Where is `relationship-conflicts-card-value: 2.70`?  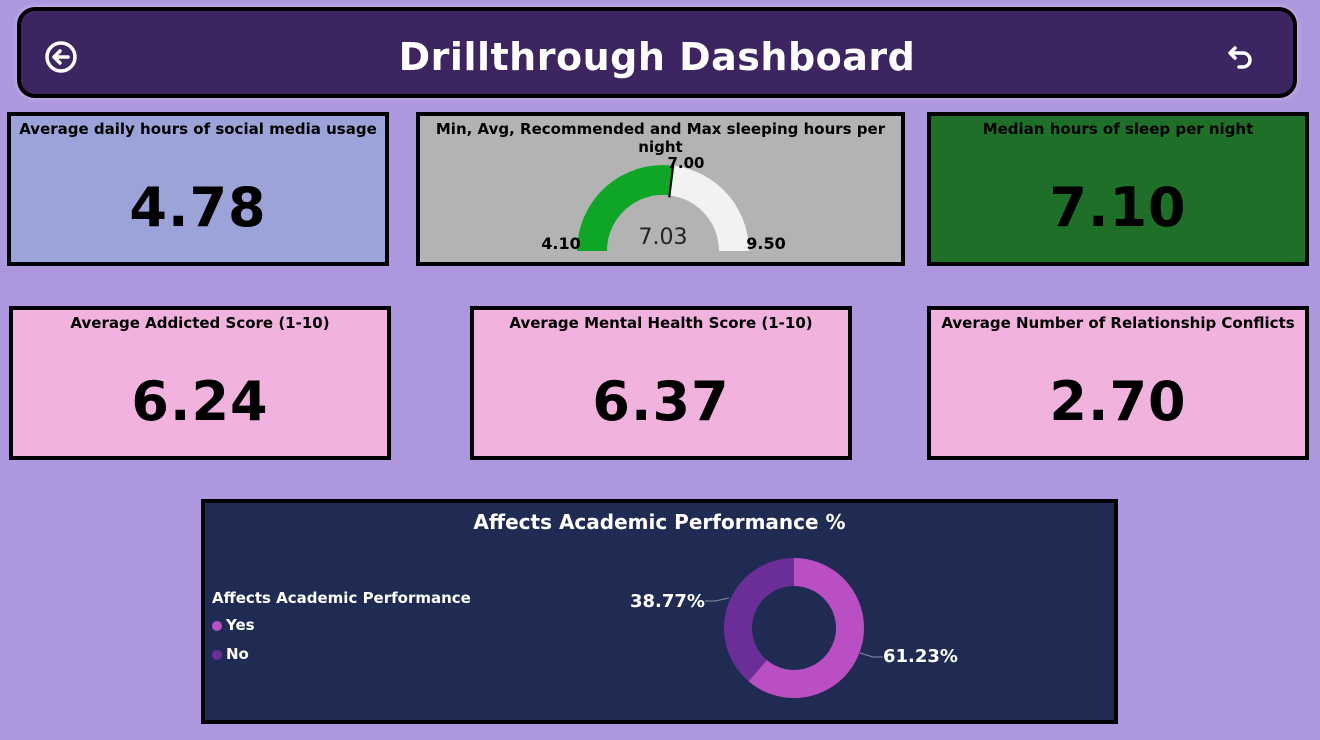
relationship-conflicts-card-value: 2.70 is located at coordinates (1118, 401).